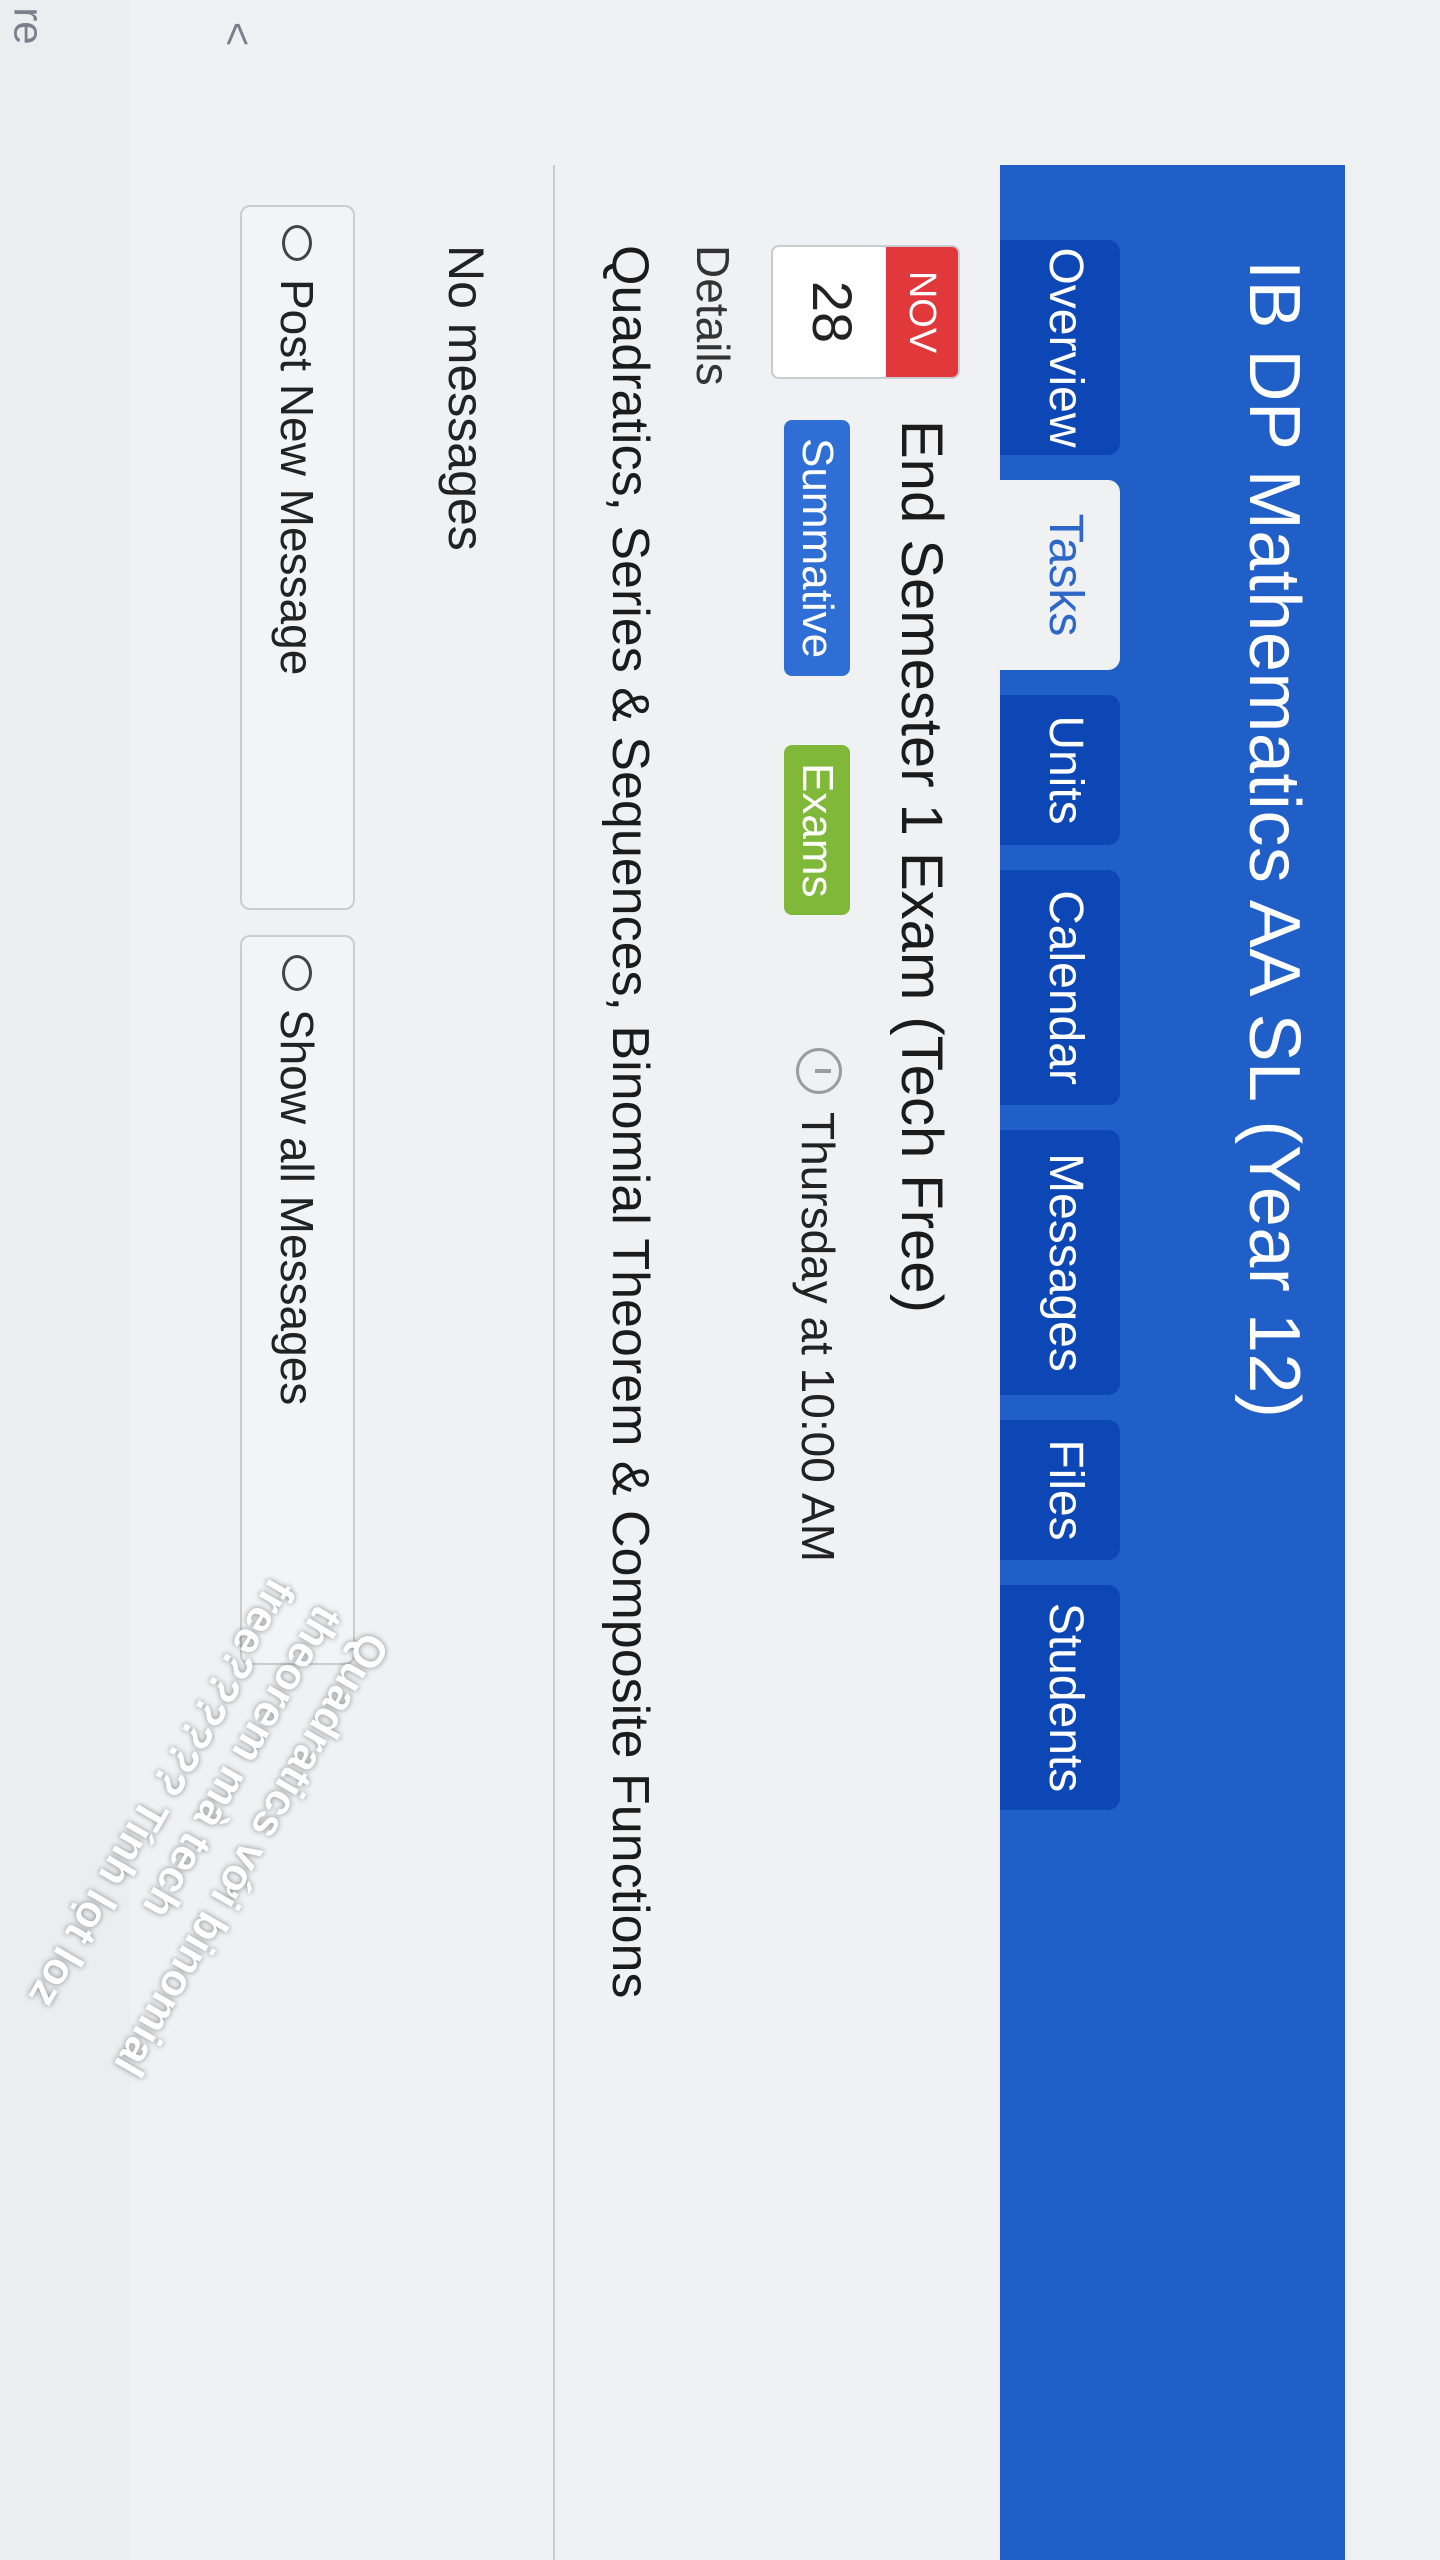 This screenshot has width=1440, height=2560. I want to click on tag-exams: Exams, so click(817, 830).